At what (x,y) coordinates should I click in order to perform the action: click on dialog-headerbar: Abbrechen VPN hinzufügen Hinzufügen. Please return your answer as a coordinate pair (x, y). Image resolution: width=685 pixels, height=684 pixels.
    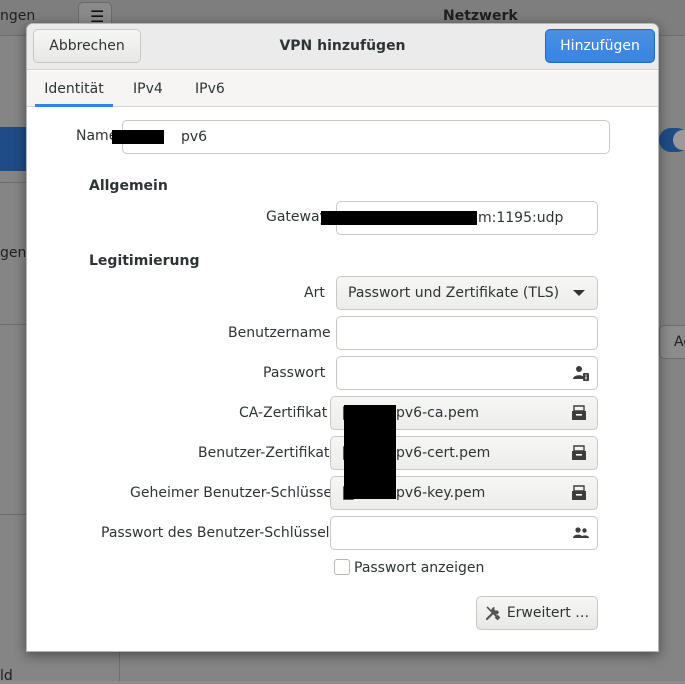
    Looking at the image, I should click on (342, 47).